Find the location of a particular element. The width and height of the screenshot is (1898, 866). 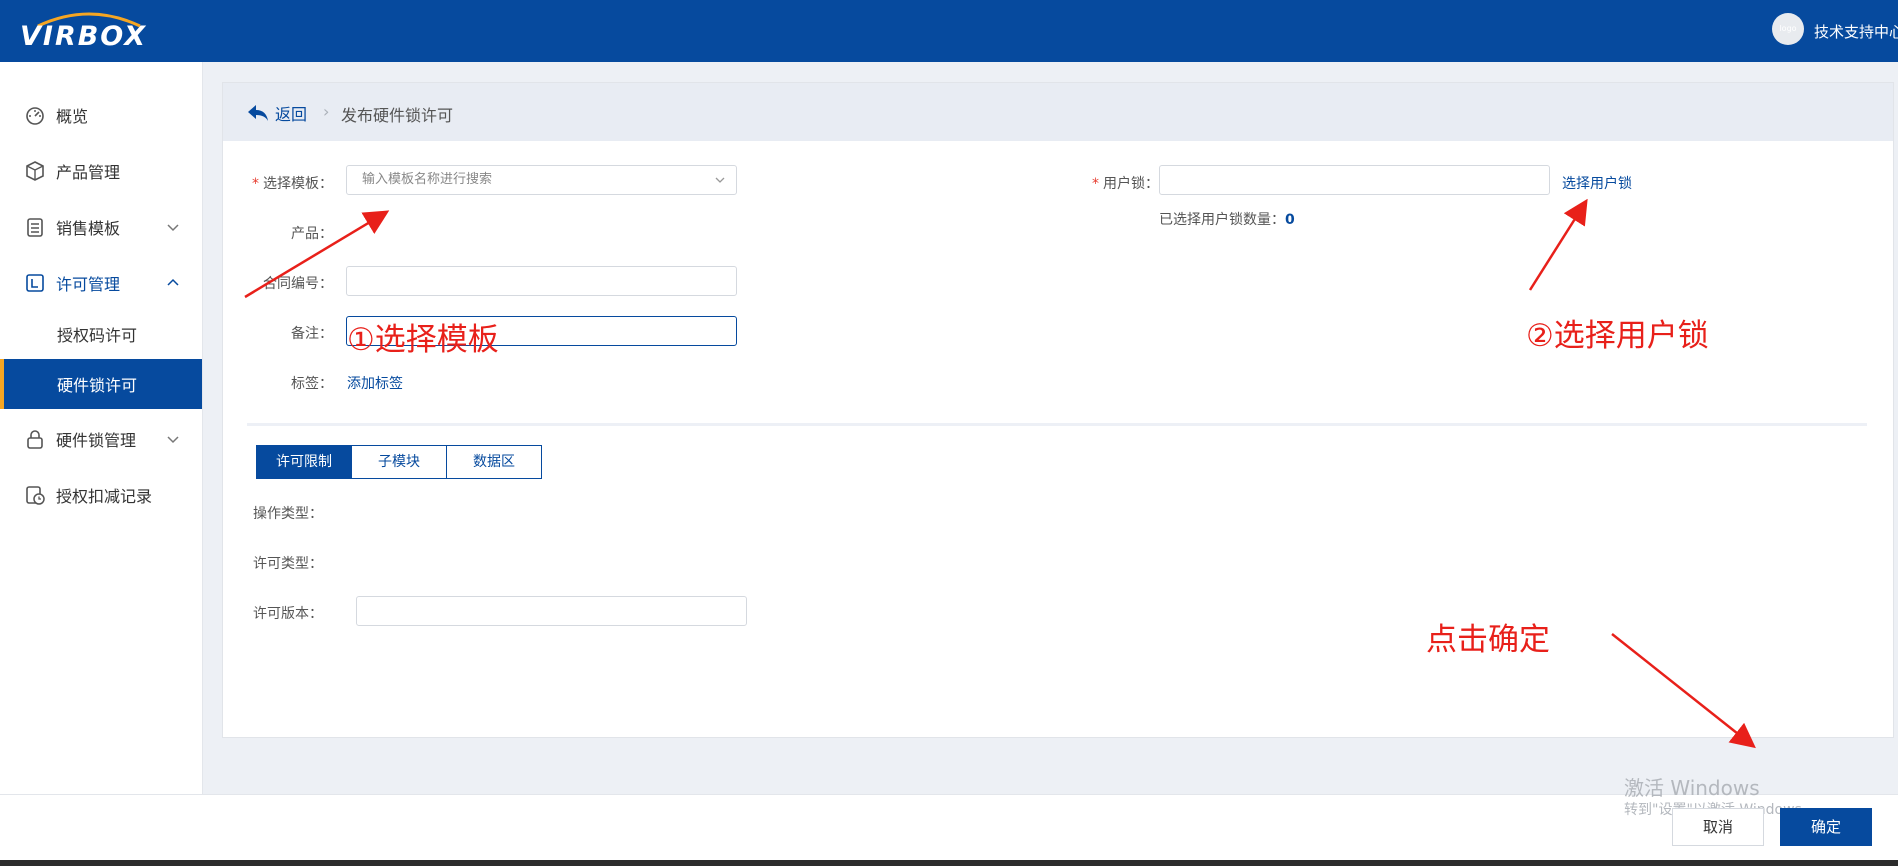

license-icon is located at coordinates (35, 283).